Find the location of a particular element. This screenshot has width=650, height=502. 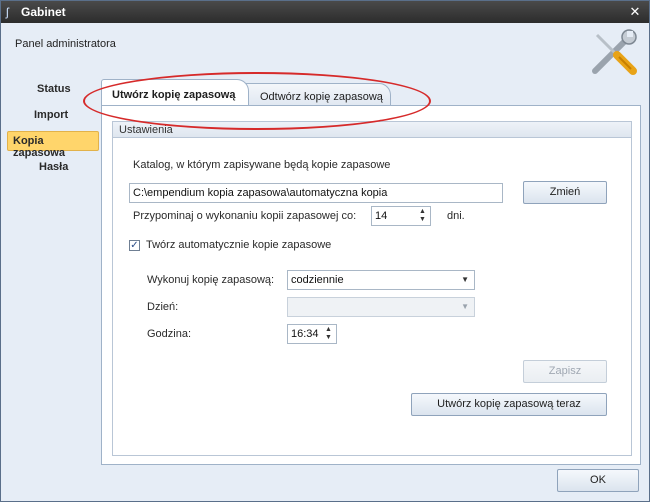

ok-button: OK is located at coordinates (598, 480).